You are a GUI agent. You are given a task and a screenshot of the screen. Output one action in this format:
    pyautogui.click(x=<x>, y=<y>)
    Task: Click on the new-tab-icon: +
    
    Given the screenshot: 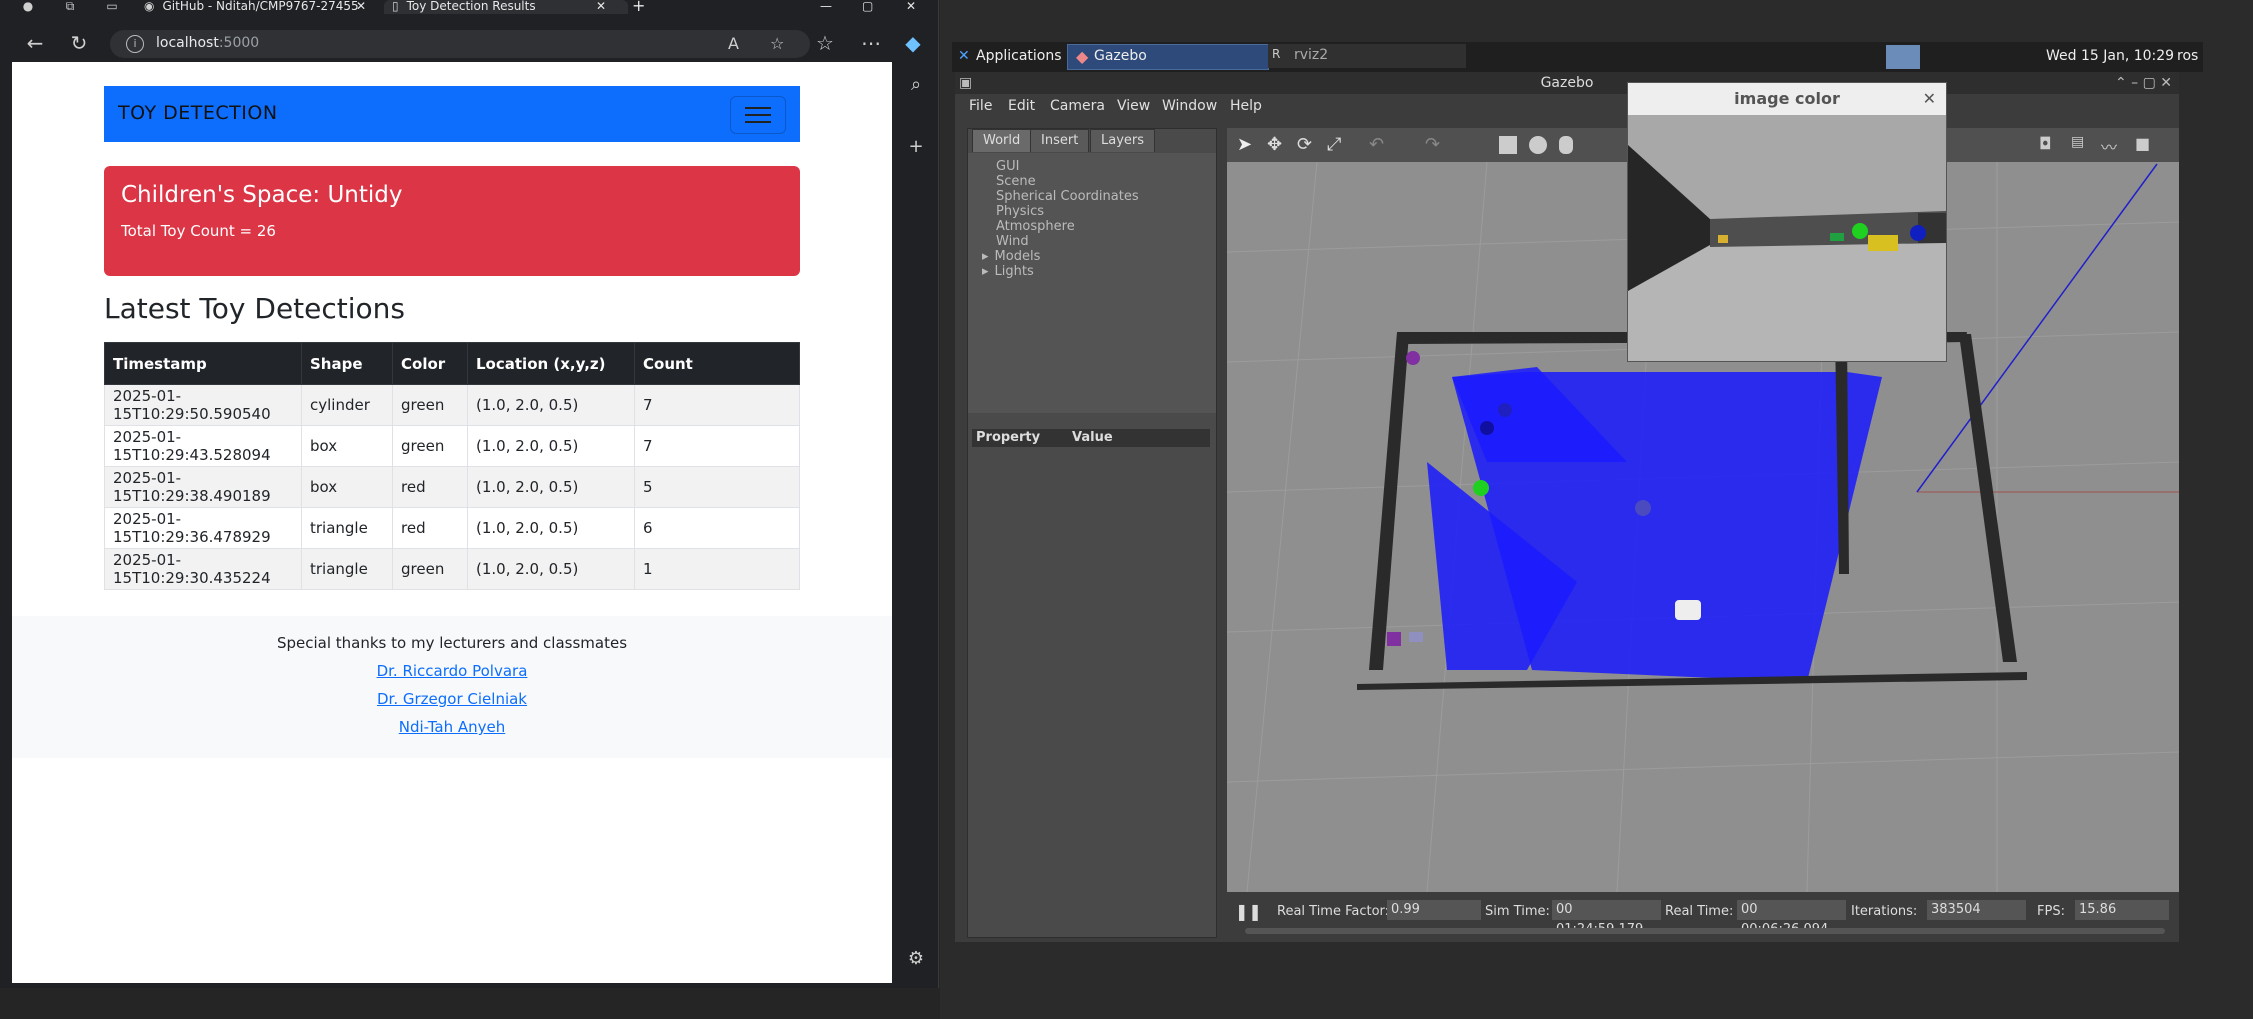 What is the action you would take?
    pyautogui.click(x=638, y=7)
    